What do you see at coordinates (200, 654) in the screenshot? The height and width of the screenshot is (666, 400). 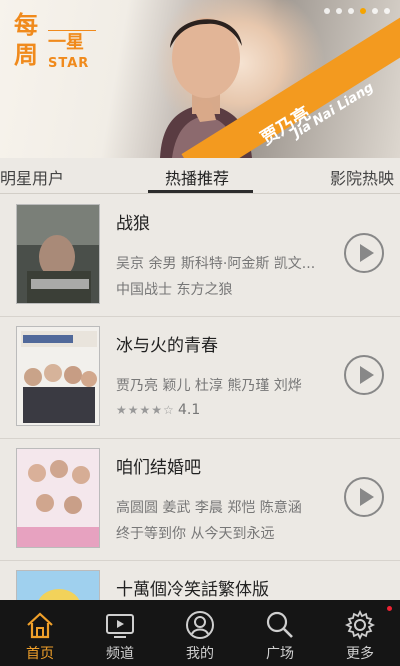 I see `nav-label: 我的` at bounding box center [200, 654].